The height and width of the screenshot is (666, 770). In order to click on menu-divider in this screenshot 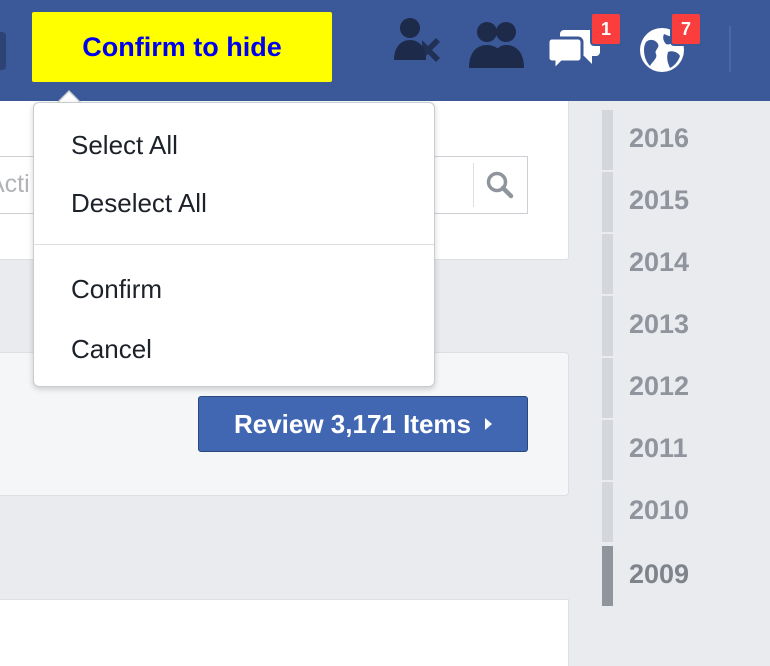, I will do `click(234, 244)`.